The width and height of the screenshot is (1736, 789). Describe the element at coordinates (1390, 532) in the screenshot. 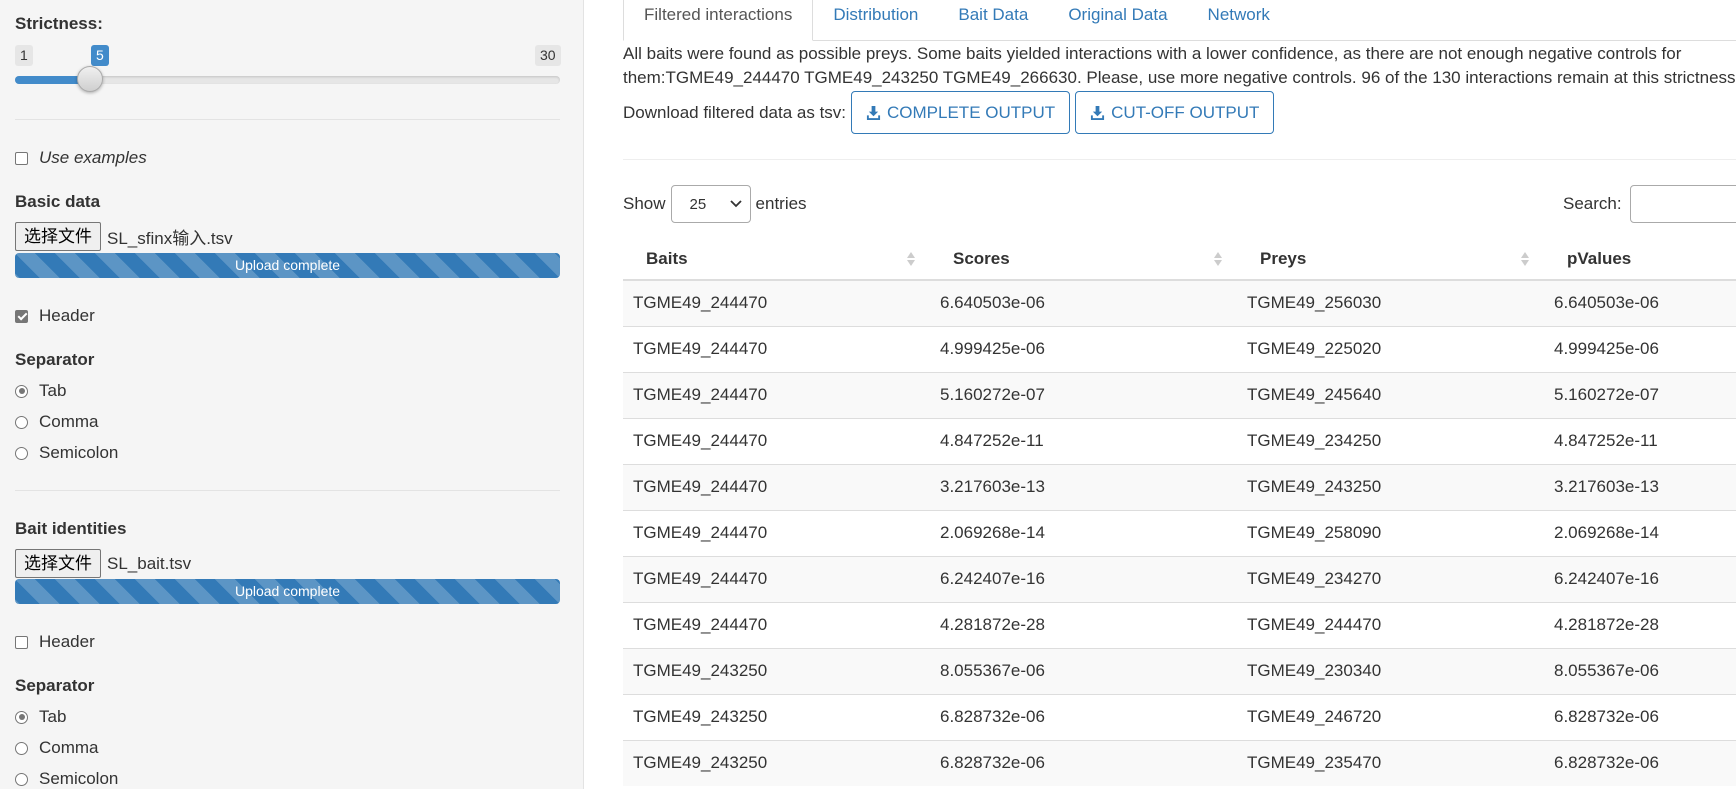

I see `table-cell: TGME49_258090` at that location.